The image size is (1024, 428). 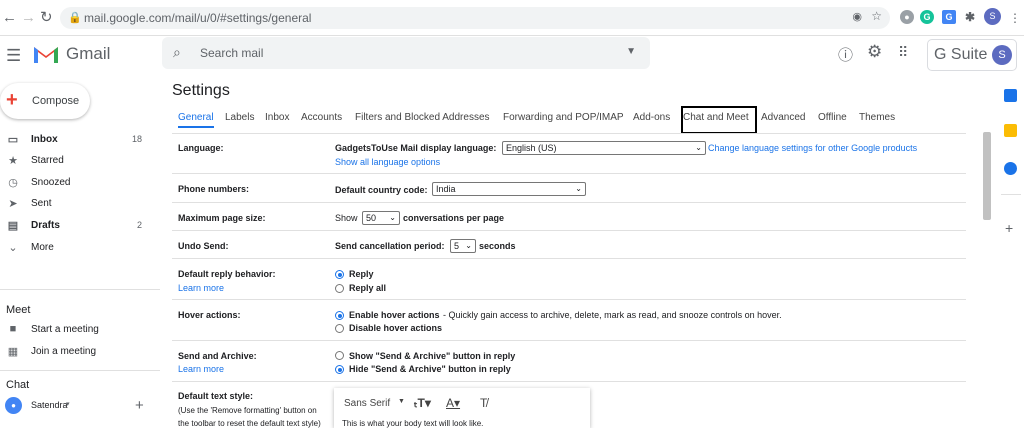 I want to click on bookmark-star-icon: ☆, so click(x=876, y=16).